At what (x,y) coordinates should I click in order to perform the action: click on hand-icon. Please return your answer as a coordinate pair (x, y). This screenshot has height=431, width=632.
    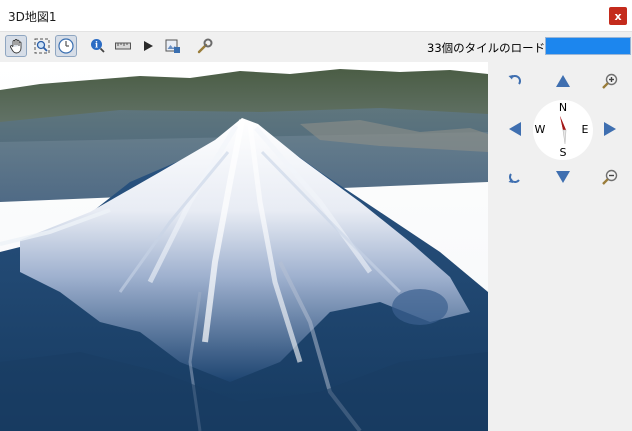
    Looking at the image, I should click on (16, 46).